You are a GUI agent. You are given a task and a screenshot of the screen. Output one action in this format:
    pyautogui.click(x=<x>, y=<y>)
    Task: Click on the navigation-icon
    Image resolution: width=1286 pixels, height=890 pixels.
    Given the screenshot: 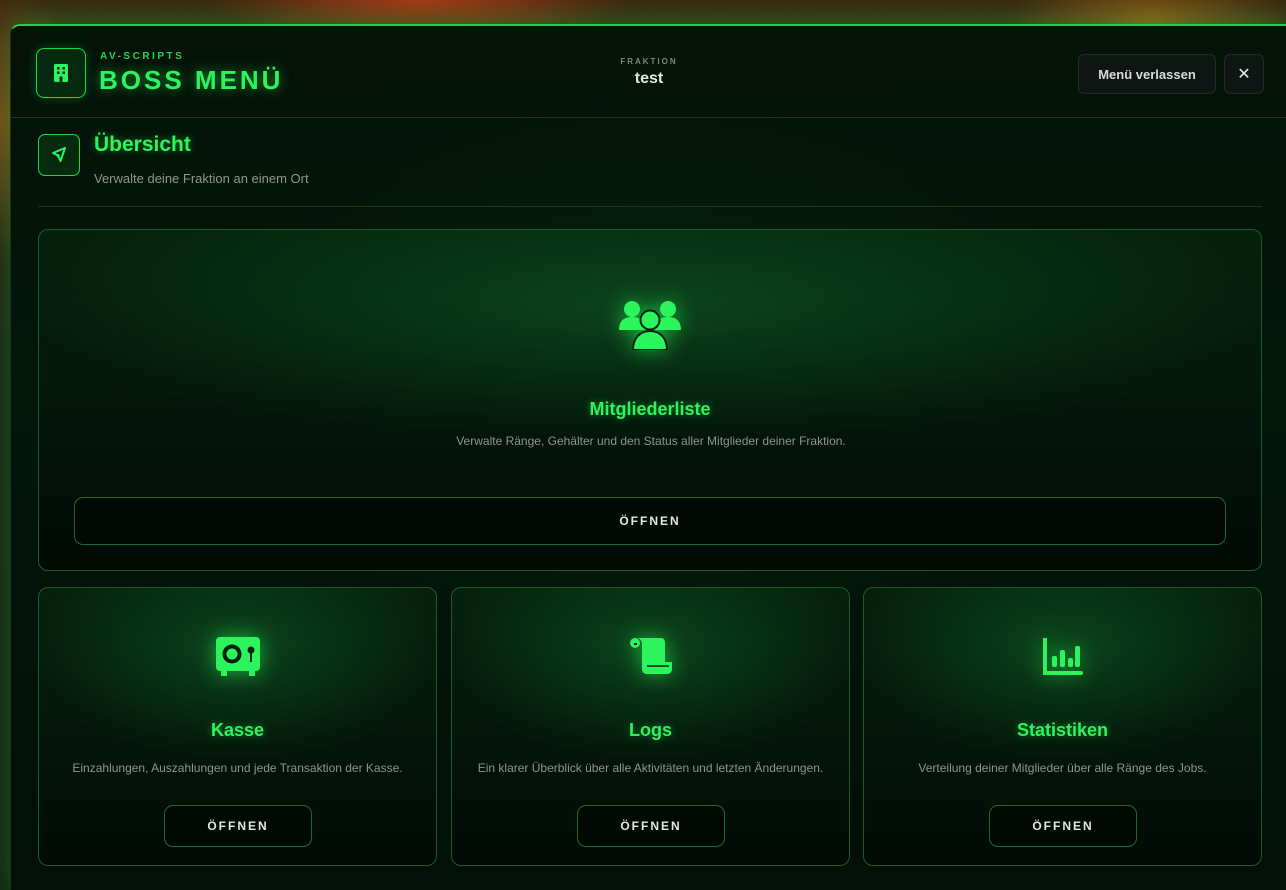 What is the action you would take?
    pyautogui.click(x=59, y=155)
    